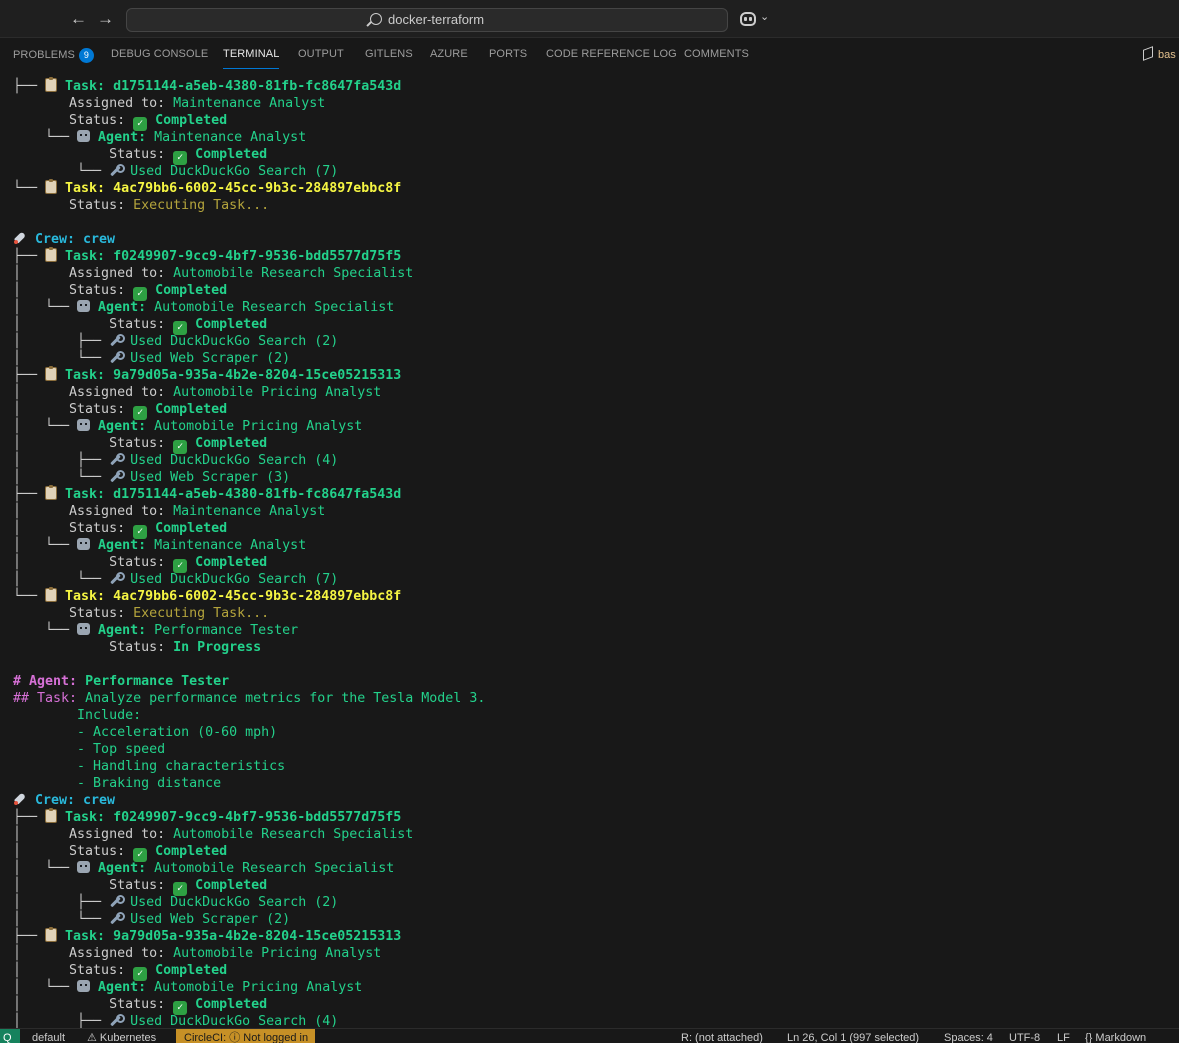  What do you see at coordinates (853, 1037) in the screenshot?
I see `cursor-position: Ln 26, Col 1 (997 selected)` at bounding box center [853, 1037].